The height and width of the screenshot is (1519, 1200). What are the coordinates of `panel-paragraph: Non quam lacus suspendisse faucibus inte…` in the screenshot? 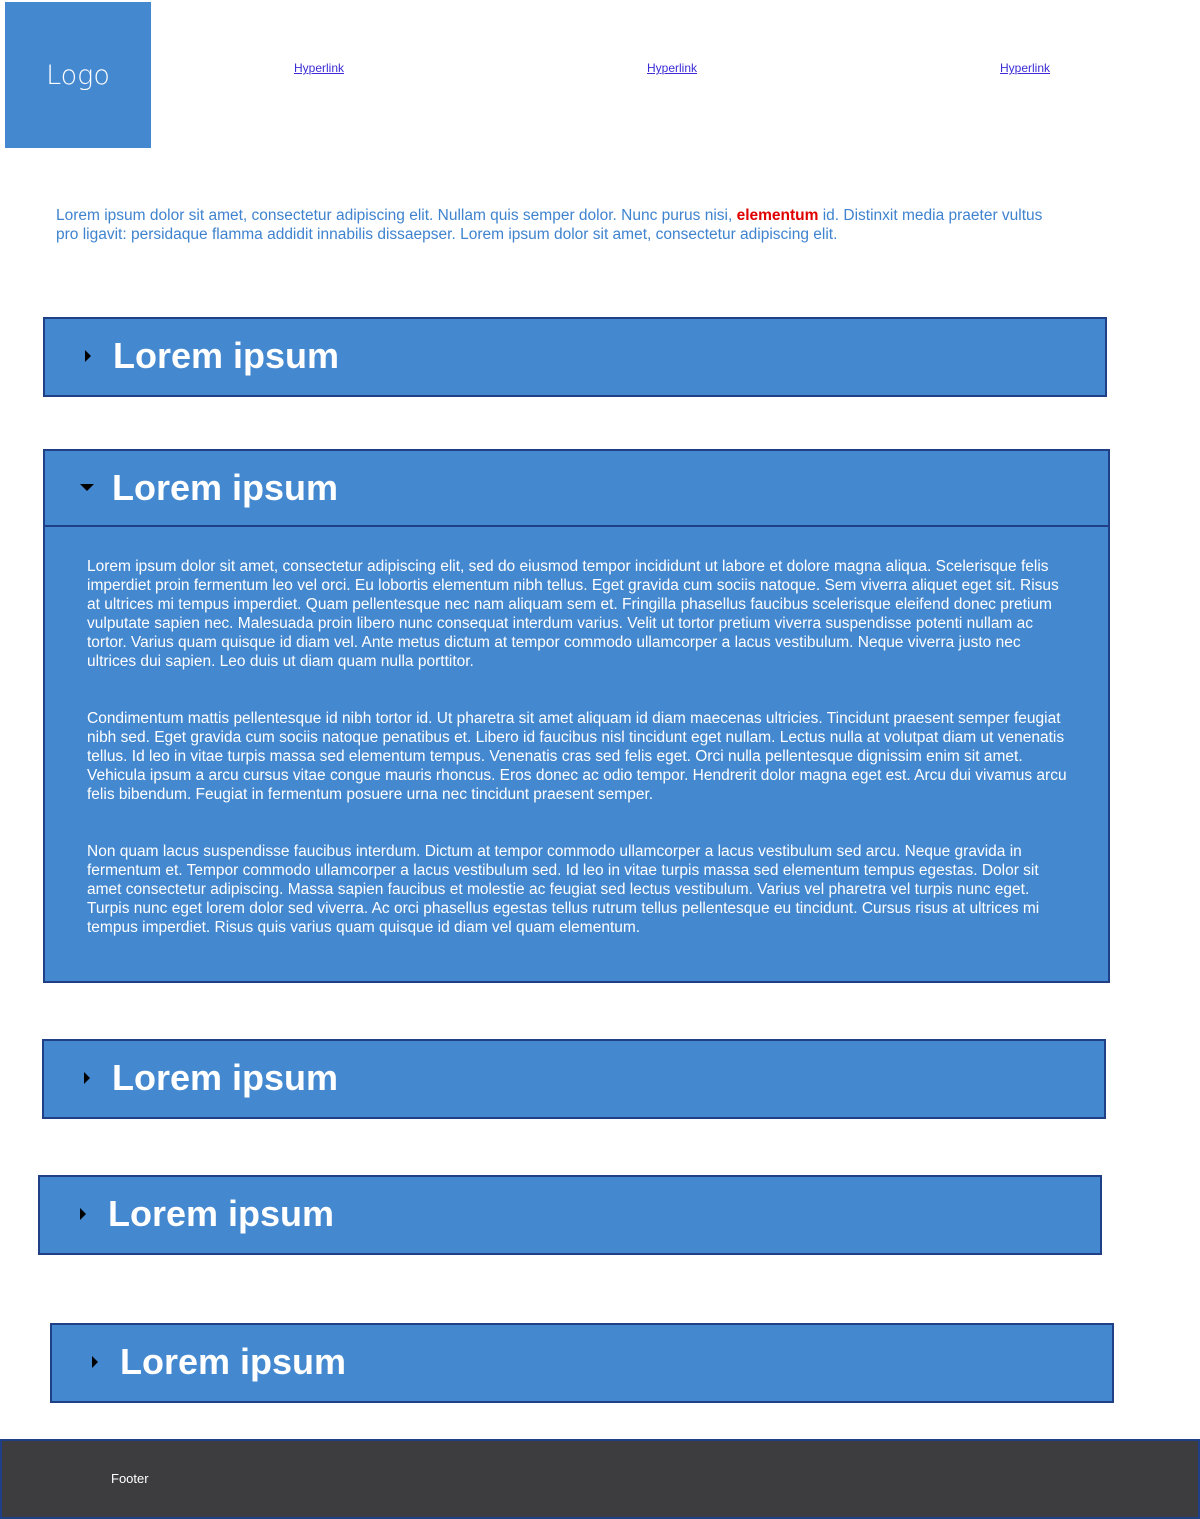 It's located at (563, 889).